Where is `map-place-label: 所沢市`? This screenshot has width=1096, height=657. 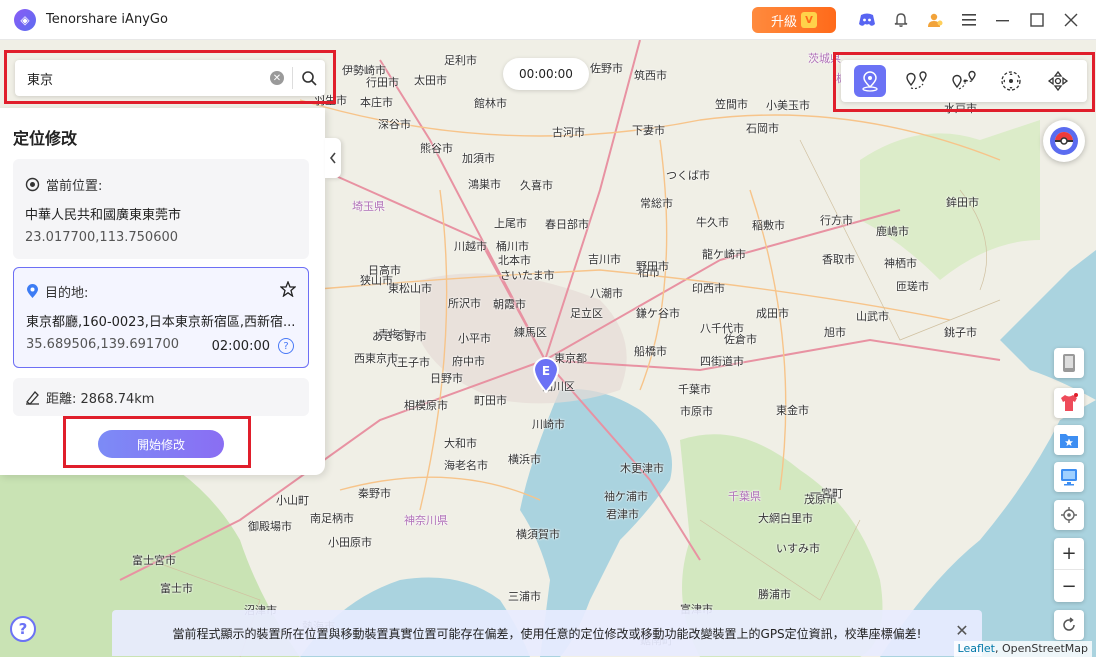
map-place-label: 所沢市 is located at coordinates (464, 303).